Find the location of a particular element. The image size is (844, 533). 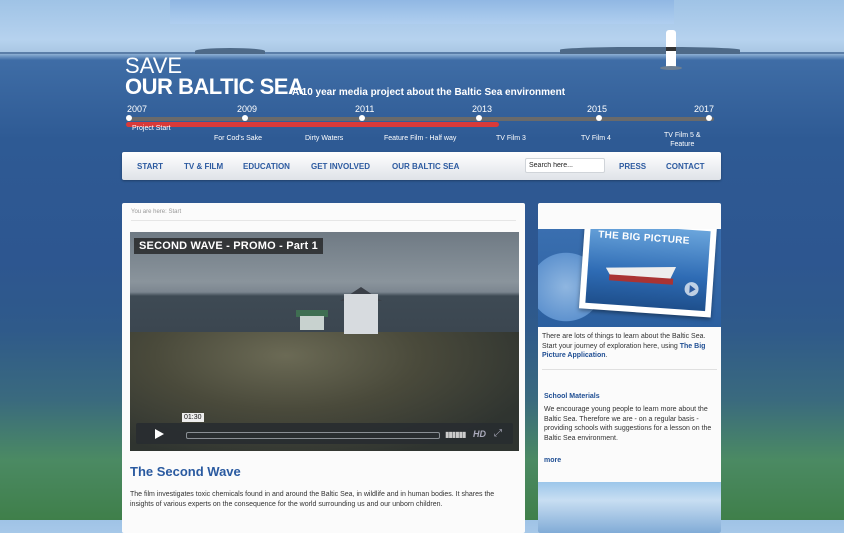

post-title: The Second Wave is located at coordinates (185, 471).